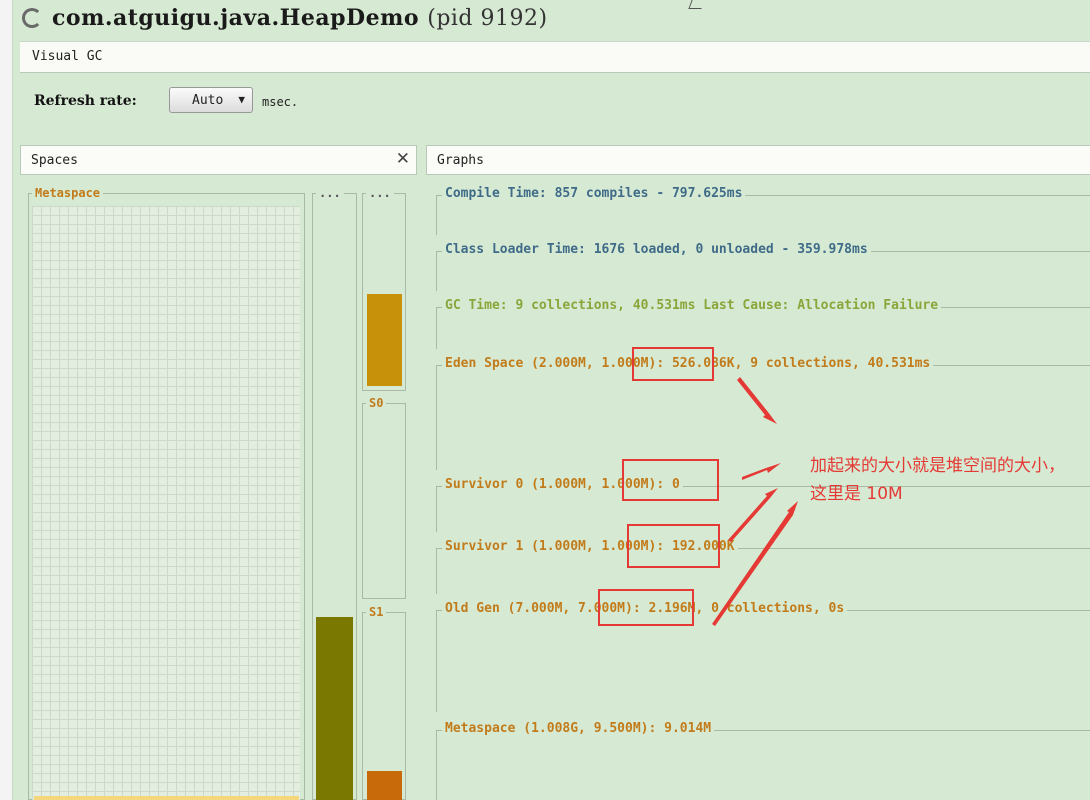  What do you see at coordinates (384, 785) in the screenshot?
I see `s1-usage-bar` at bounding box center [384, 785].